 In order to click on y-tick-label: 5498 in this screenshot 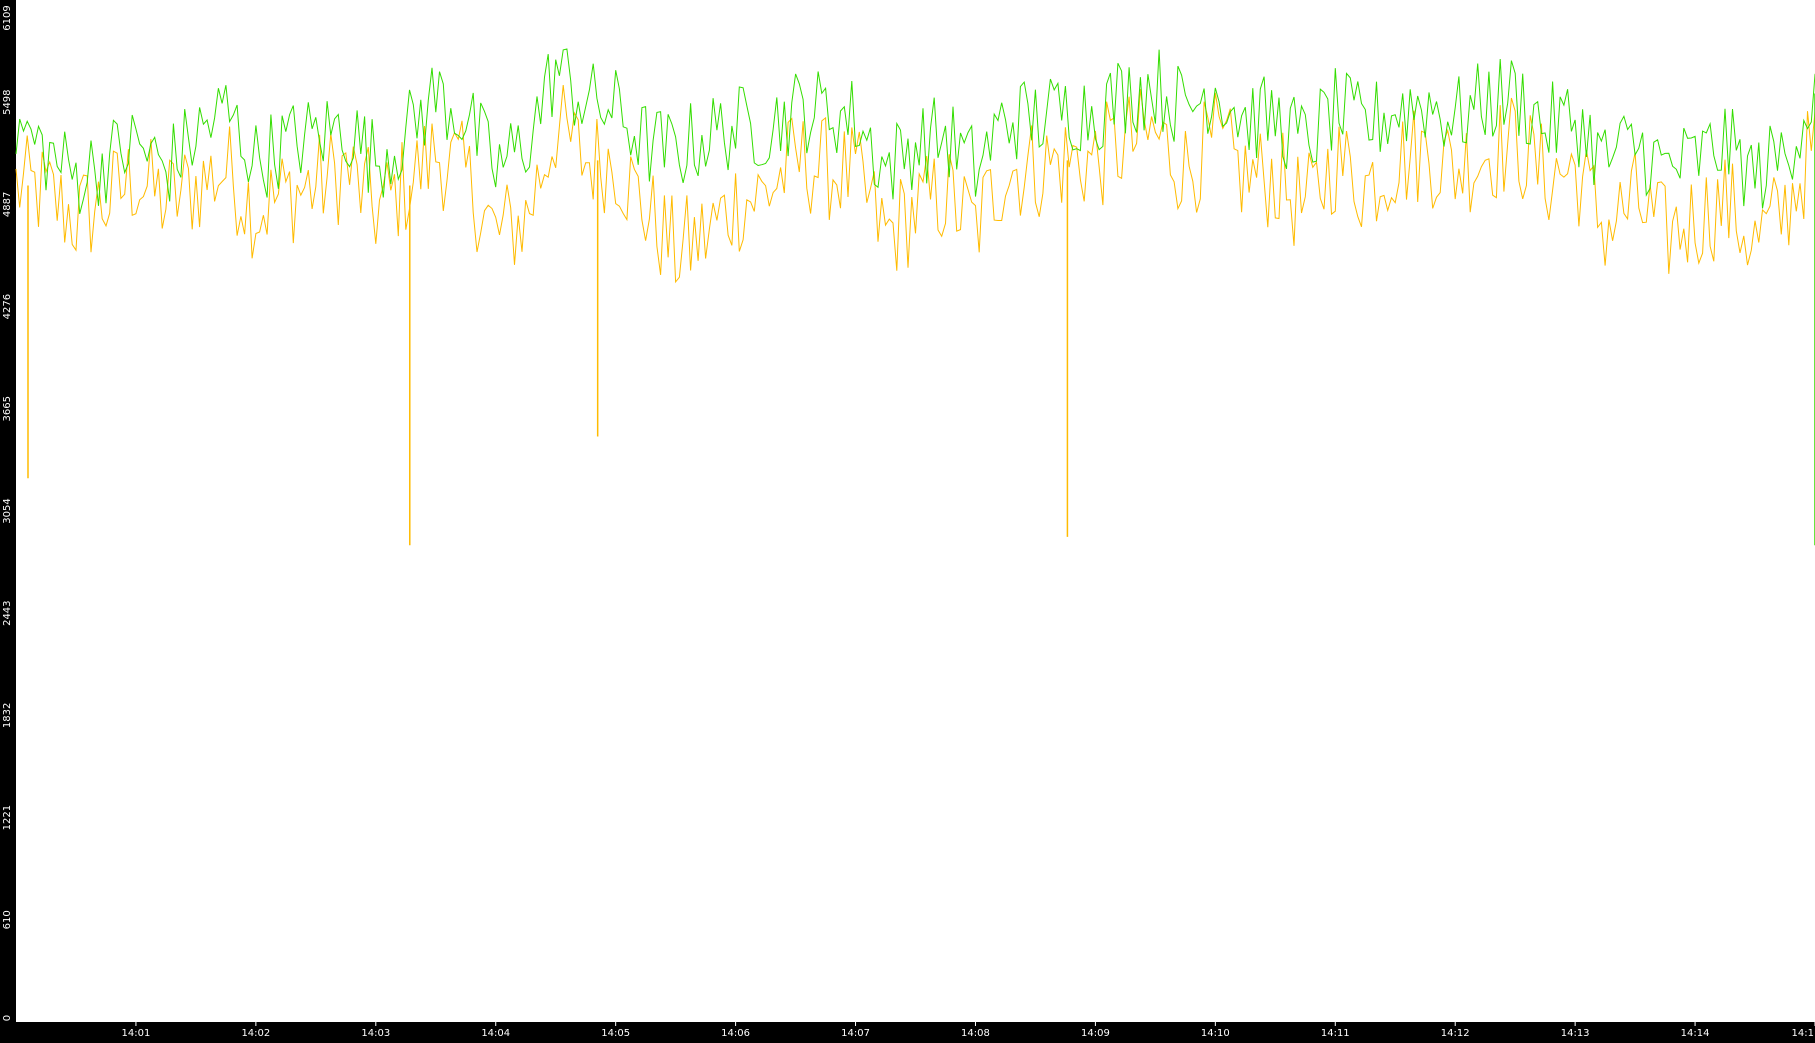, I will do `click(7, 101)`.